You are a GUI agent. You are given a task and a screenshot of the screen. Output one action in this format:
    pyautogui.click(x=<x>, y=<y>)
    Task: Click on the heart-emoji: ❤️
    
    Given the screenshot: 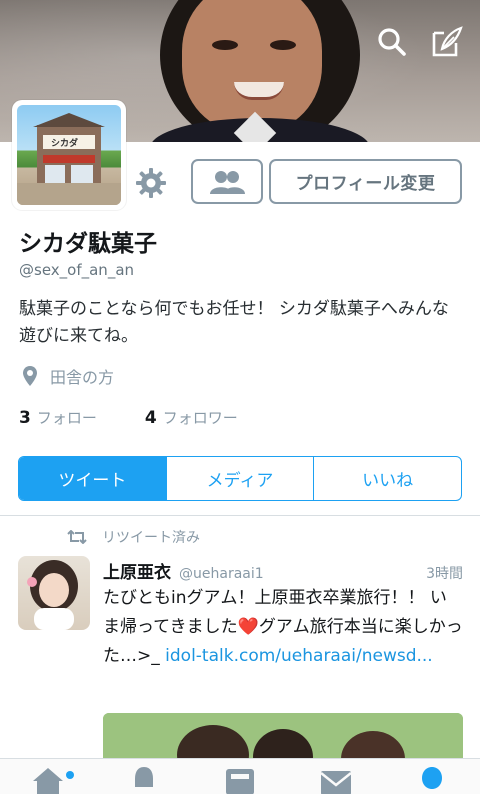 What is the action you would take?
    pyautogui.click(x=248, y=627)
    